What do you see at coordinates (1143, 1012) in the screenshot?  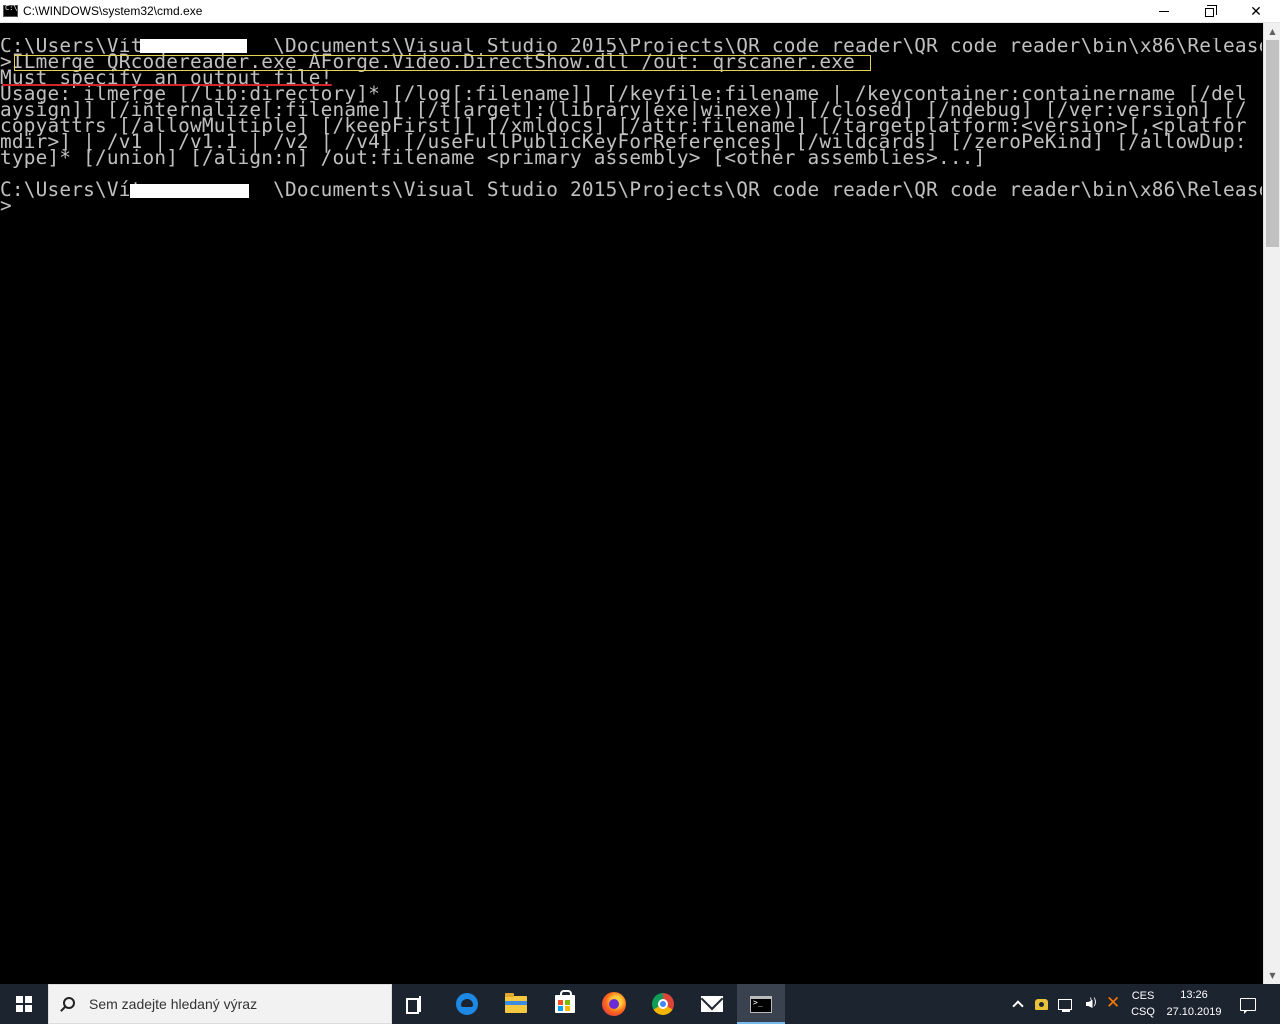 I see `keyboard-layout: CSQ` at bounding box center [1143, 1012].